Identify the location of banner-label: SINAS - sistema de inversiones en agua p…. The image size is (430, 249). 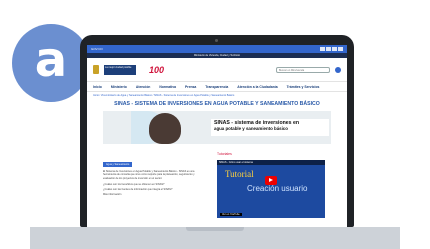
(270, 127).